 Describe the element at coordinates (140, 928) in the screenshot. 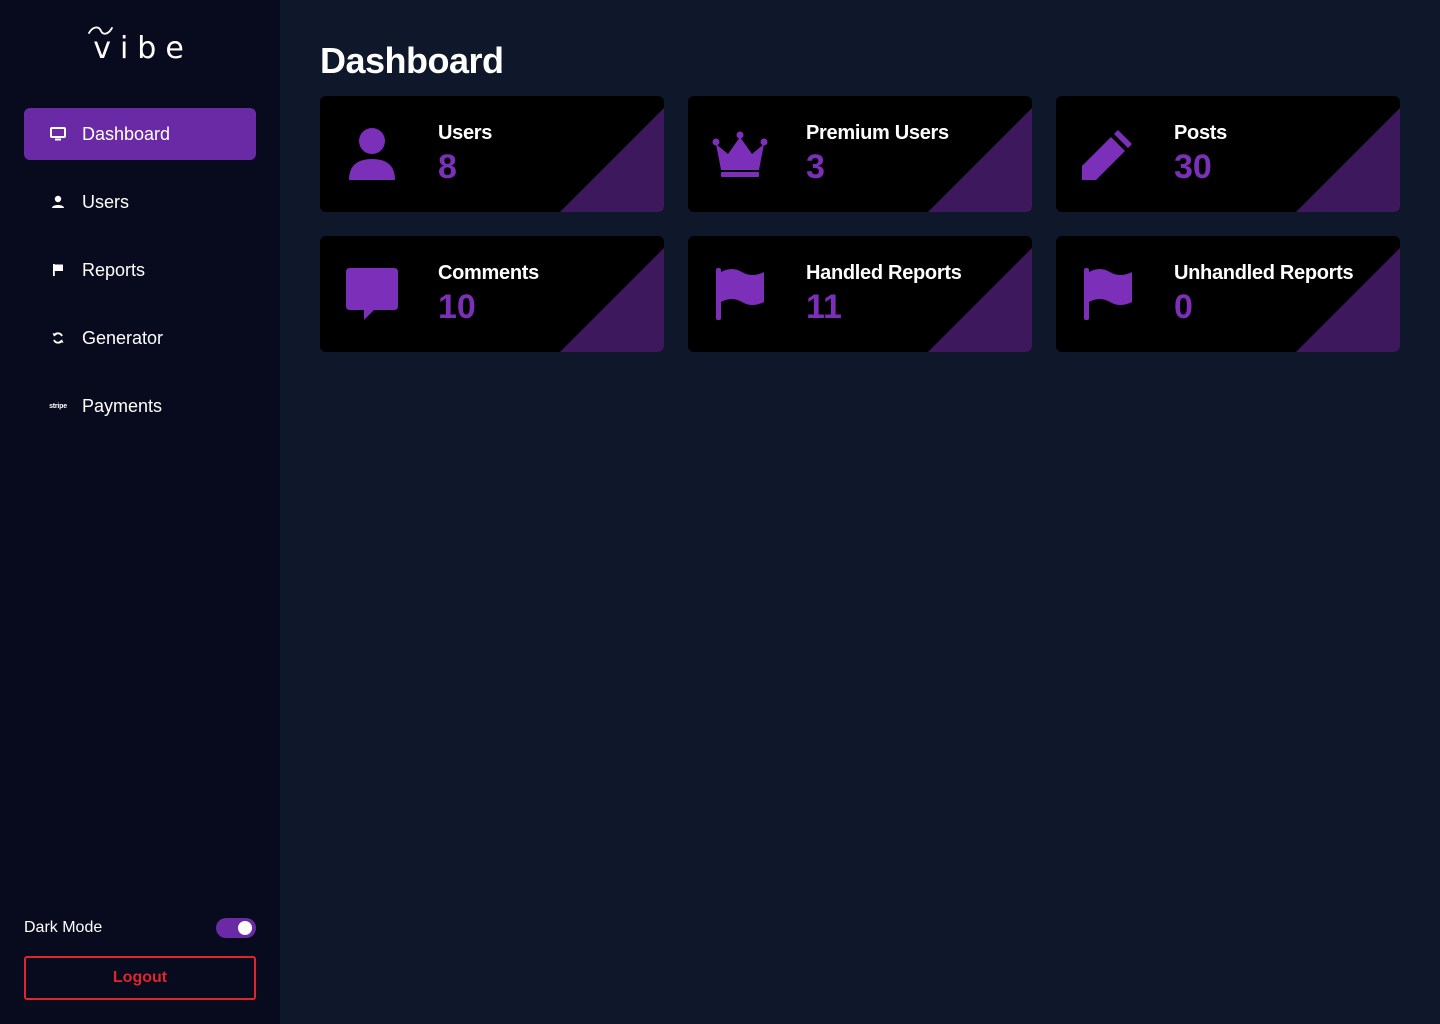

I see `dark-mode-row: Dark Mode` at that location.